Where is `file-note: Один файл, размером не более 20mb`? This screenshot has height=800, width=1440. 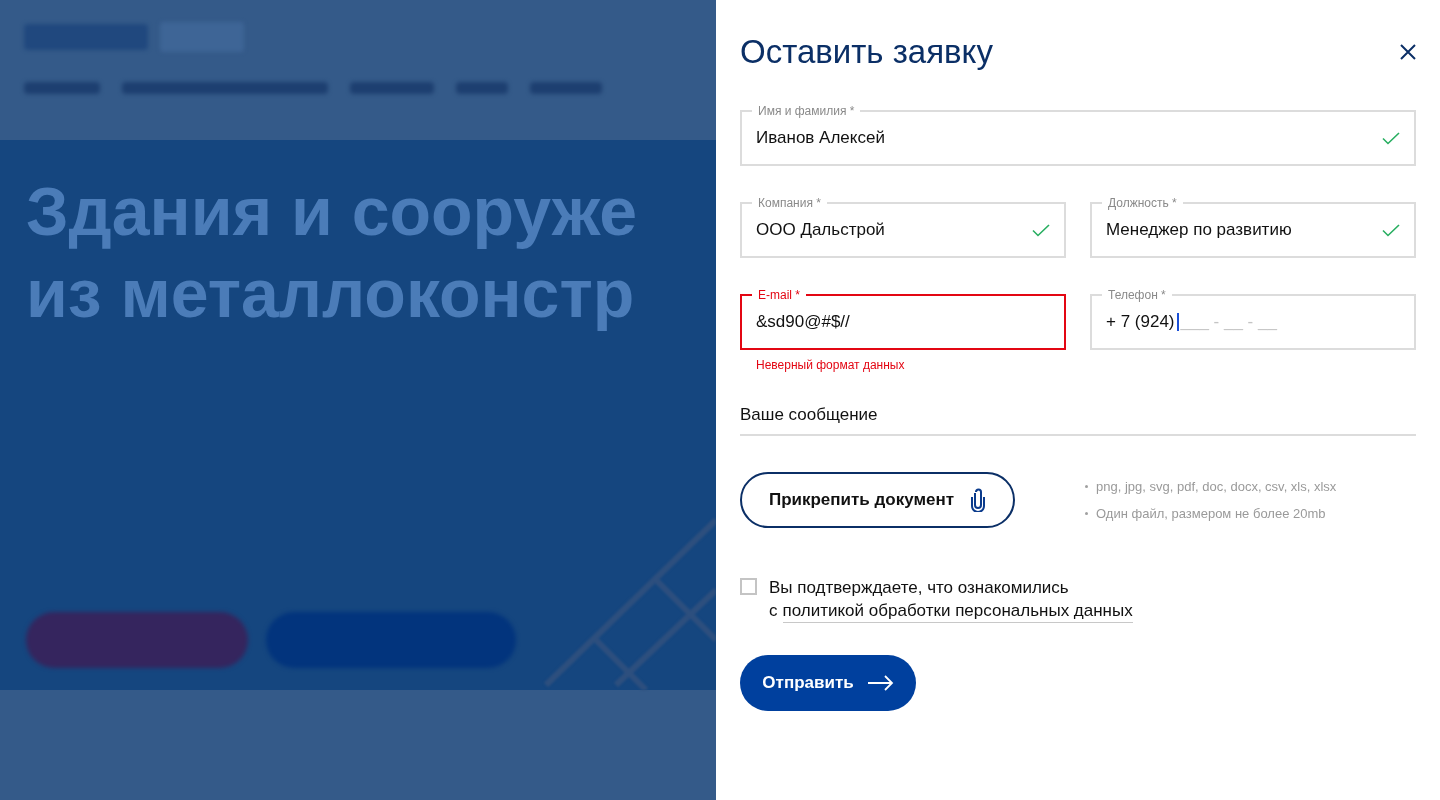
file-note: Один файл, размером не более 20mb is located at coordinates (1211, 514).